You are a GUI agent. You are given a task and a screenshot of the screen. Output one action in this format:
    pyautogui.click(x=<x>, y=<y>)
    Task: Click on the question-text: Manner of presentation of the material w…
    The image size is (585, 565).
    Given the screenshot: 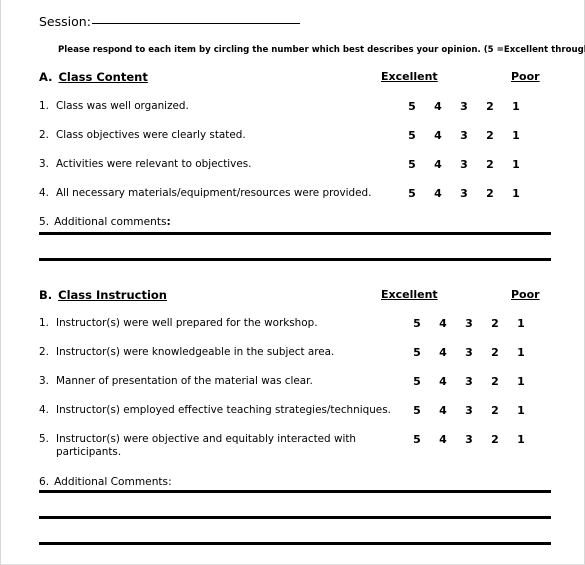 What is the action you would take?
    pyautogui.click(x=184, y=381)
    